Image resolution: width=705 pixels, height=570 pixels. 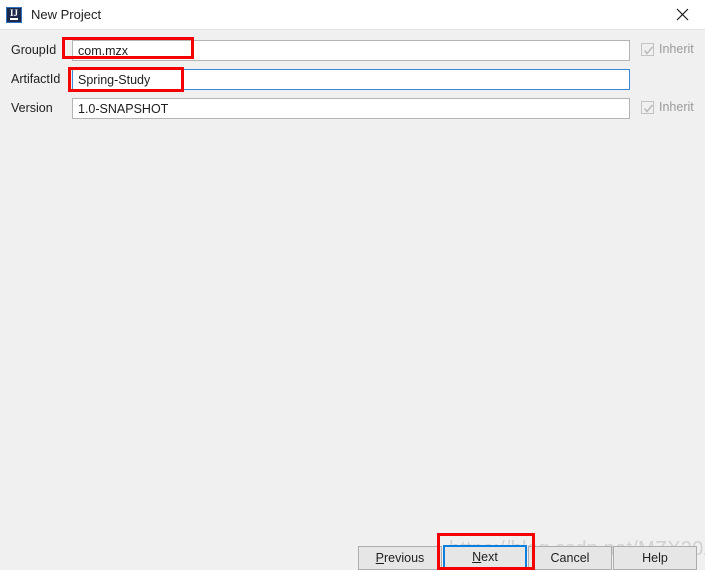 I want to click on form-row-version: Version Inherit, so click(x=352, y=109).